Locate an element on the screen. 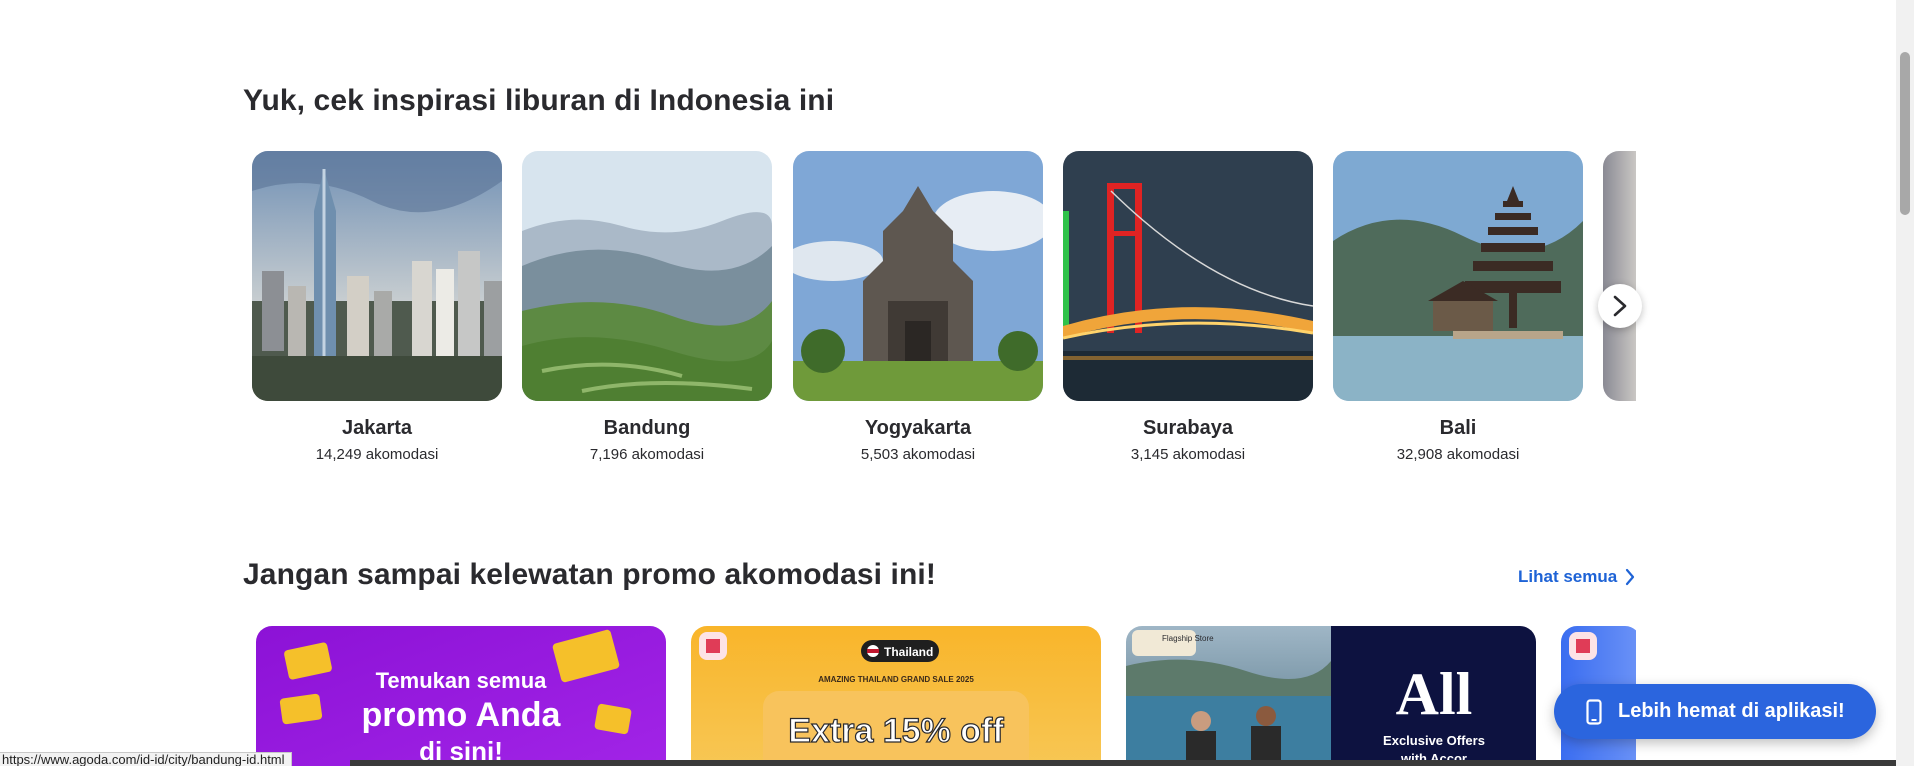 This screenshot has width=1914, height=766. destination-image-jakarta is located at coordinates (377, 276).